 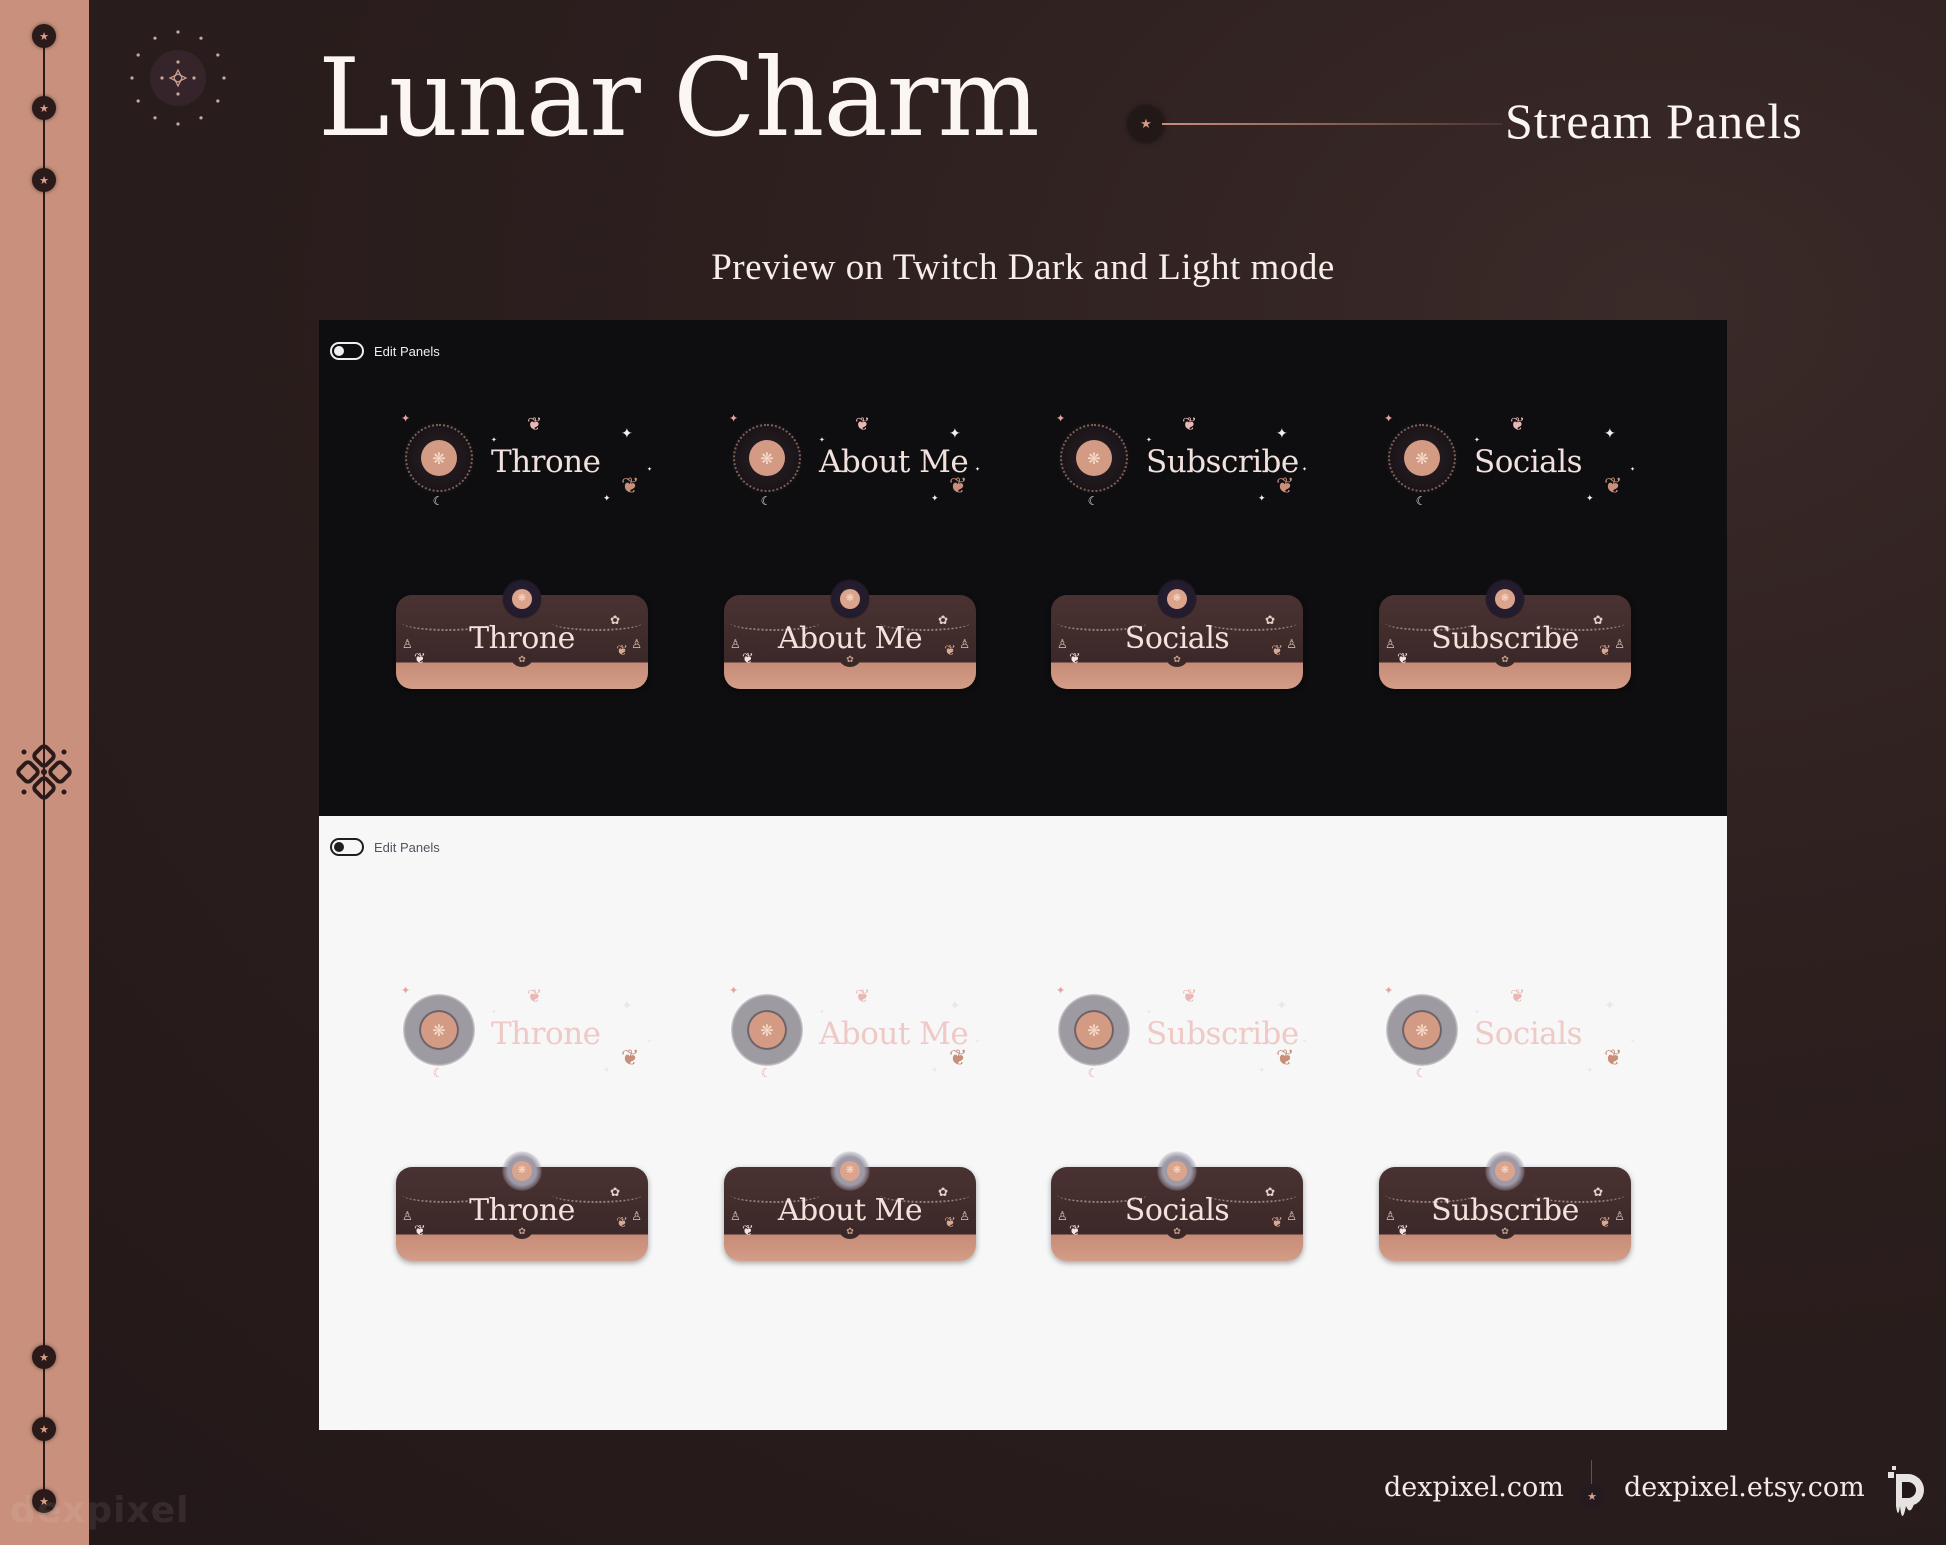 I want to click on footer-divider, so click(x=1591, y=1472).